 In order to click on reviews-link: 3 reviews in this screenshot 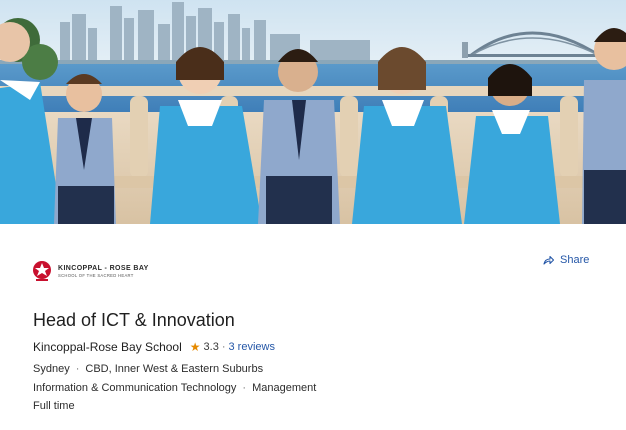, I will do `click(252, 347)`.